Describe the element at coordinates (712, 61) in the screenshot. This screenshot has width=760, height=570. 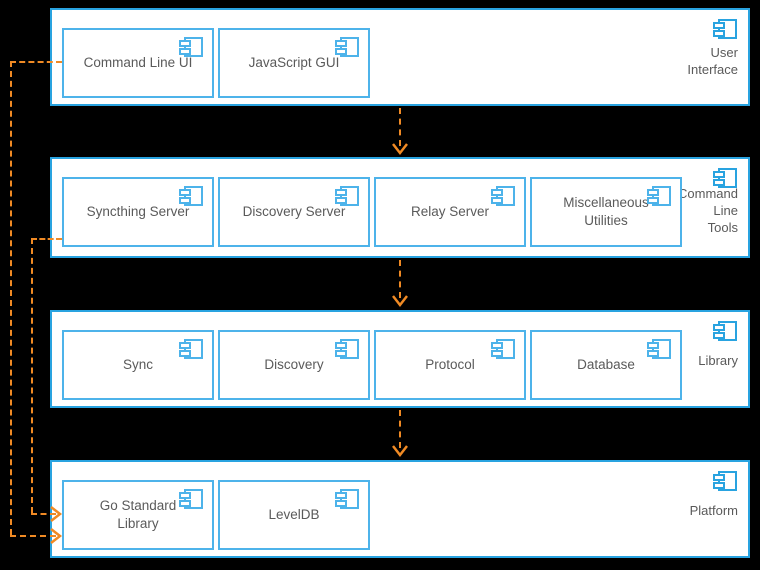
I see `layer-label-user-interface: User Interface` at that location.